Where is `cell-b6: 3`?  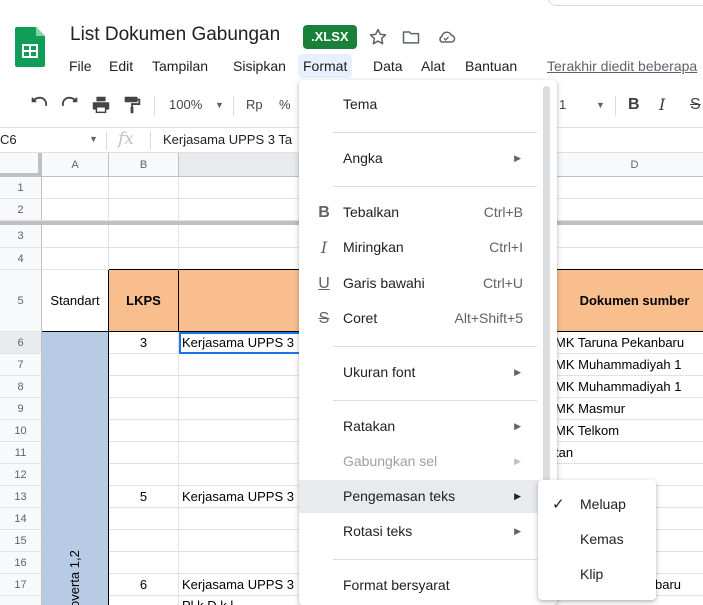
cell-b6: 3 is located at coordinates (144, 343).